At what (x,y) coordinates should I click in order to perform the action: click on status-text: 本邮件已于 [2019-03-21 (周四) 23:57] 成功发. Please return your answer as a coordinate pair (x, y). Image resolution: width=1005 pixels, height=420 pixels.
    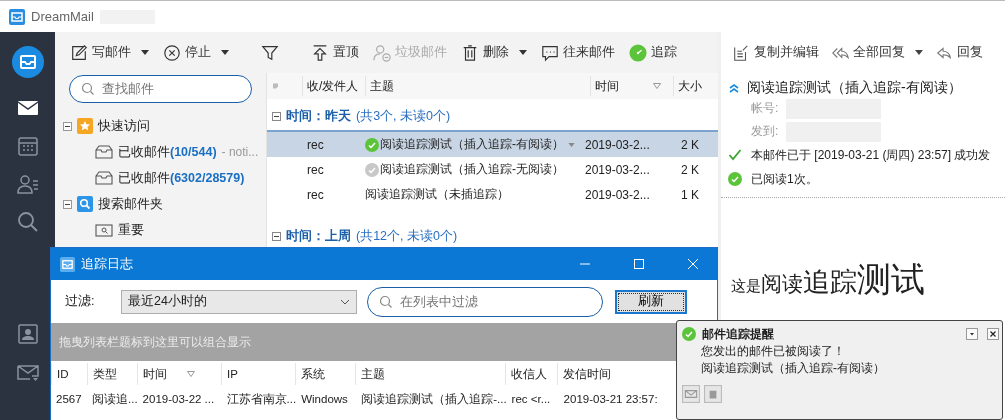
    Looking at the image, I should click on (871, 155).